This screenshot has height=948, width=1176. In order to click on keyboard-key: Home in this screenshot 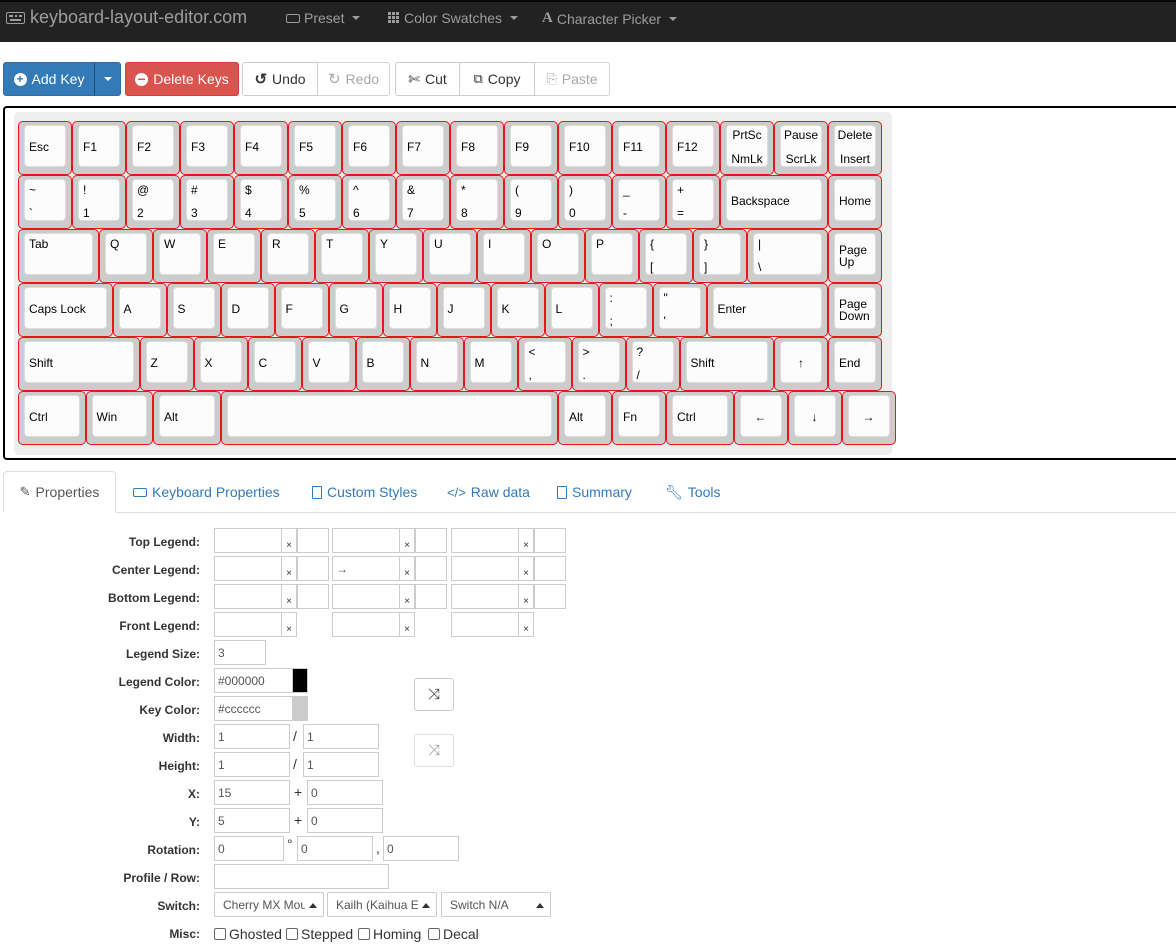, I will do `click(855, 202)`.